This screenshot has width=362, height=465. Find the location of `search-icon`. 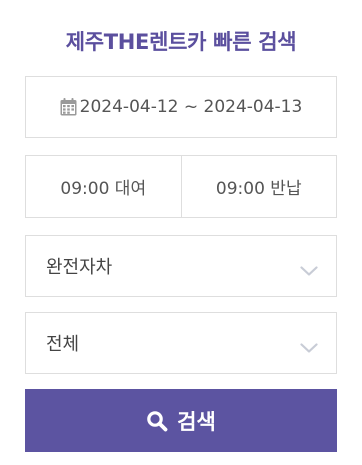

search-icon is located at coordinates (157, 421).